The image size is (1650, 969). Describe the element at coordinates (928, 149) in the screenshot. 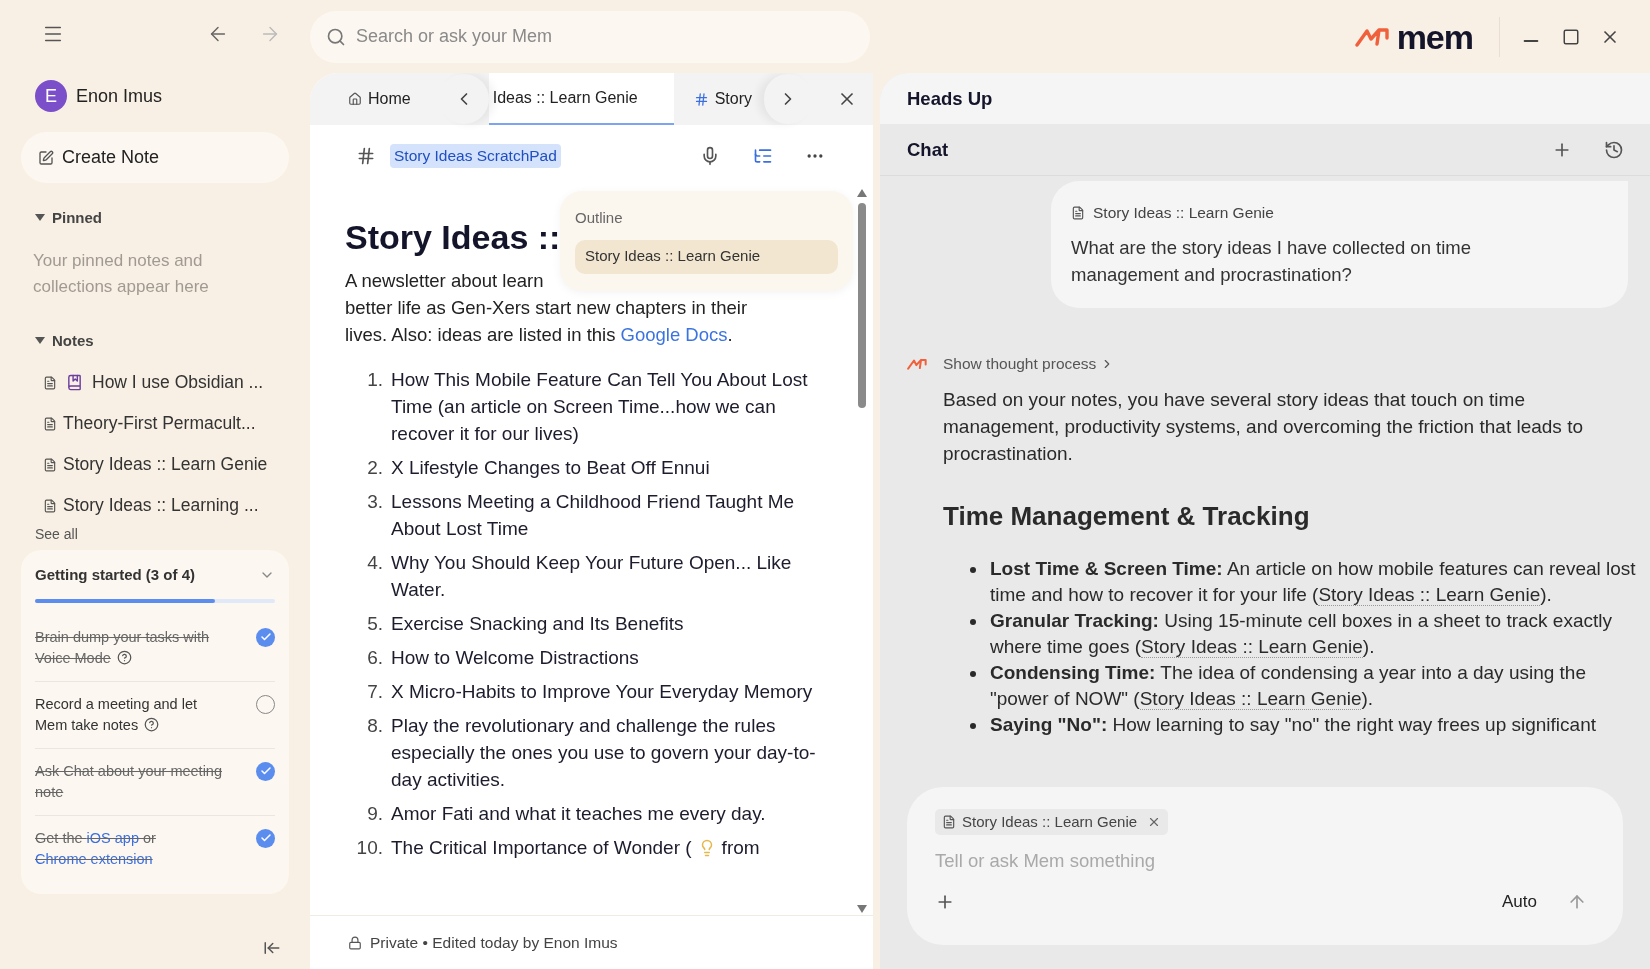

I see `chat-title: Chat` at that location.